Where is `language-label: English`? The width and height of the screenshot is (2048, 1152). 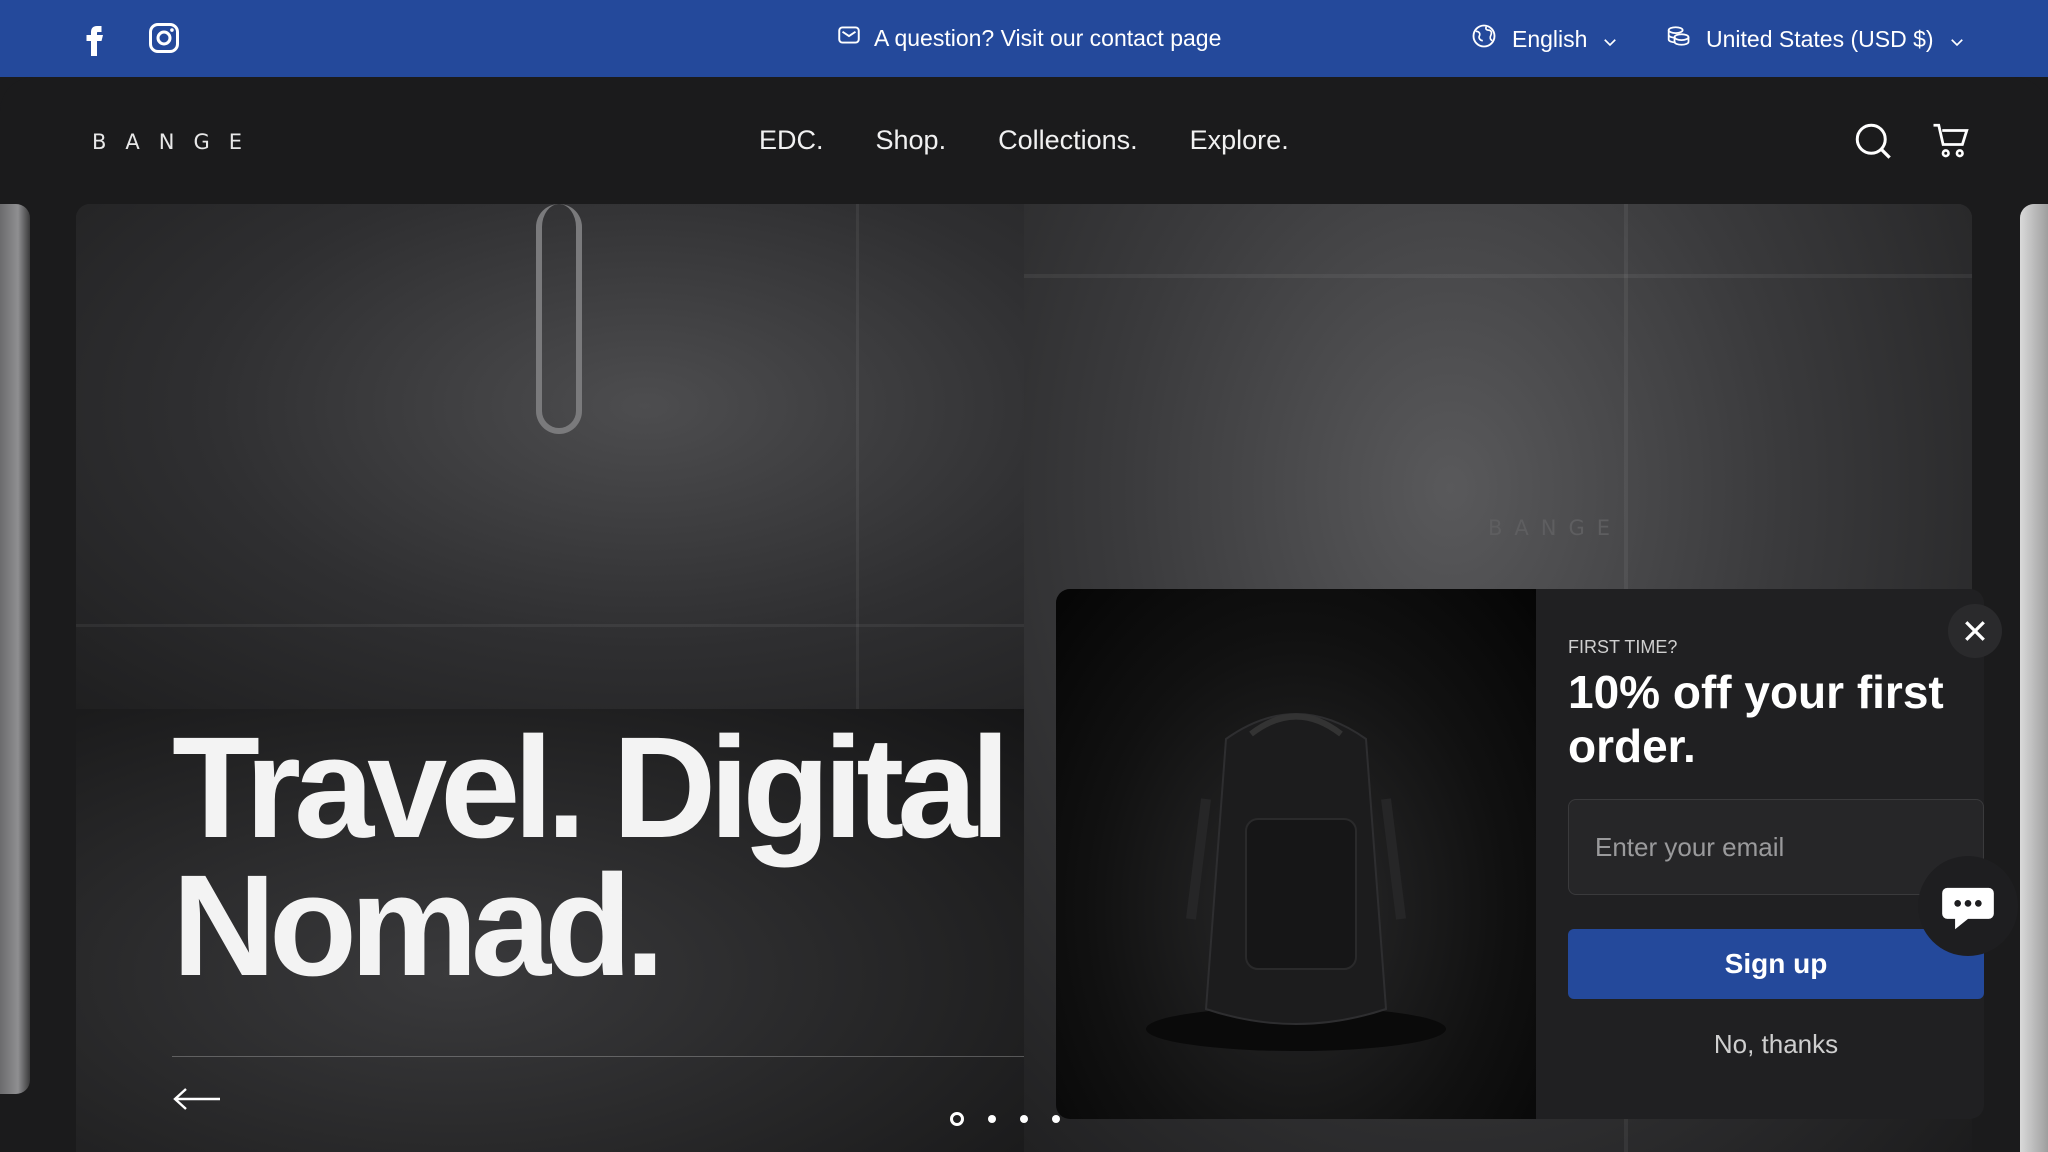 language-label: English is located at coordinates (1550, 38).